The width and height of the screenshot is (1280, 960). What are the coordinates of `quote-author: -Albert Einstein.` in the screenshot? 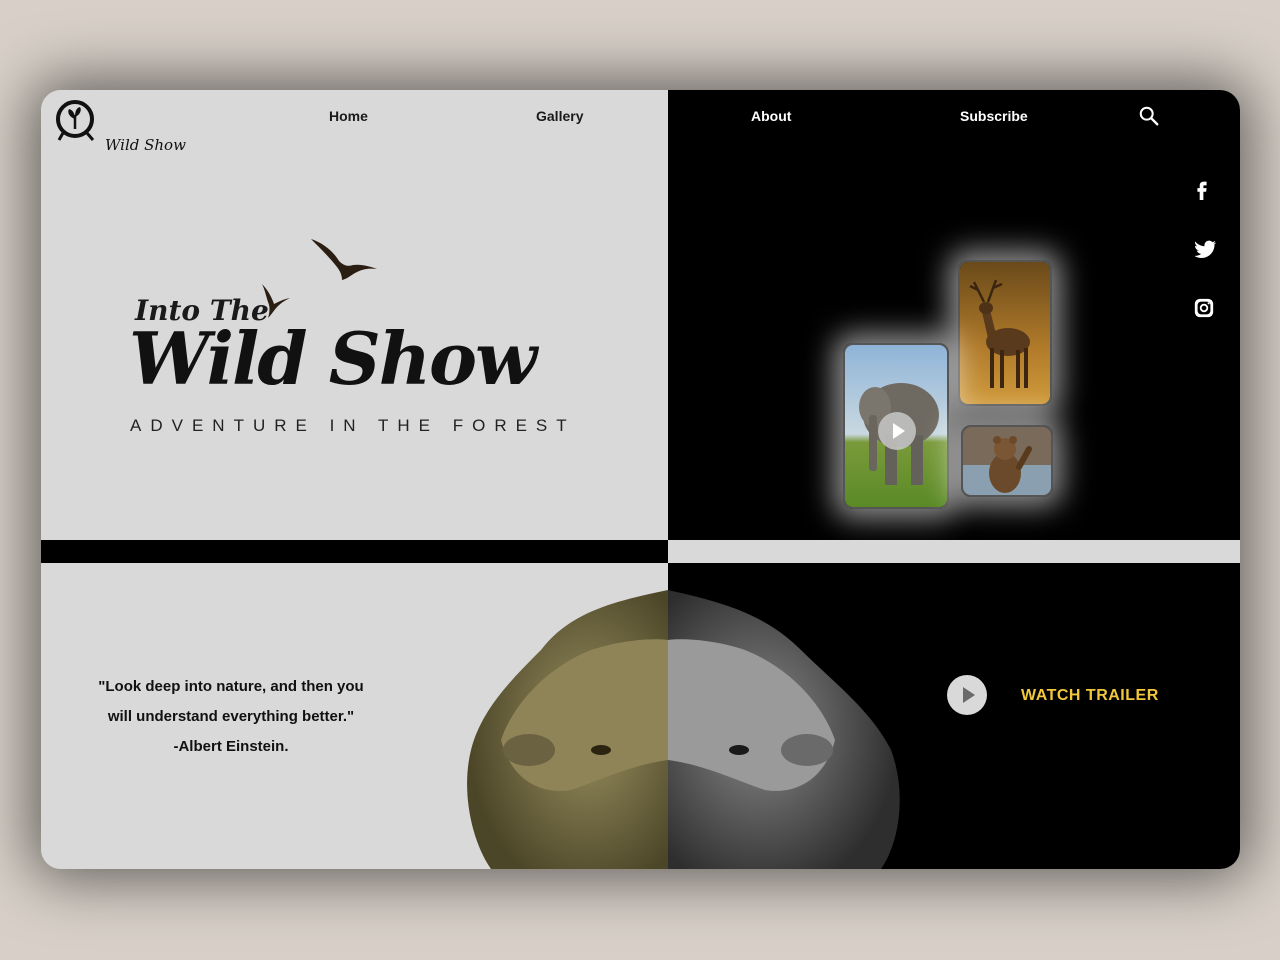 It's located at (231, 746).